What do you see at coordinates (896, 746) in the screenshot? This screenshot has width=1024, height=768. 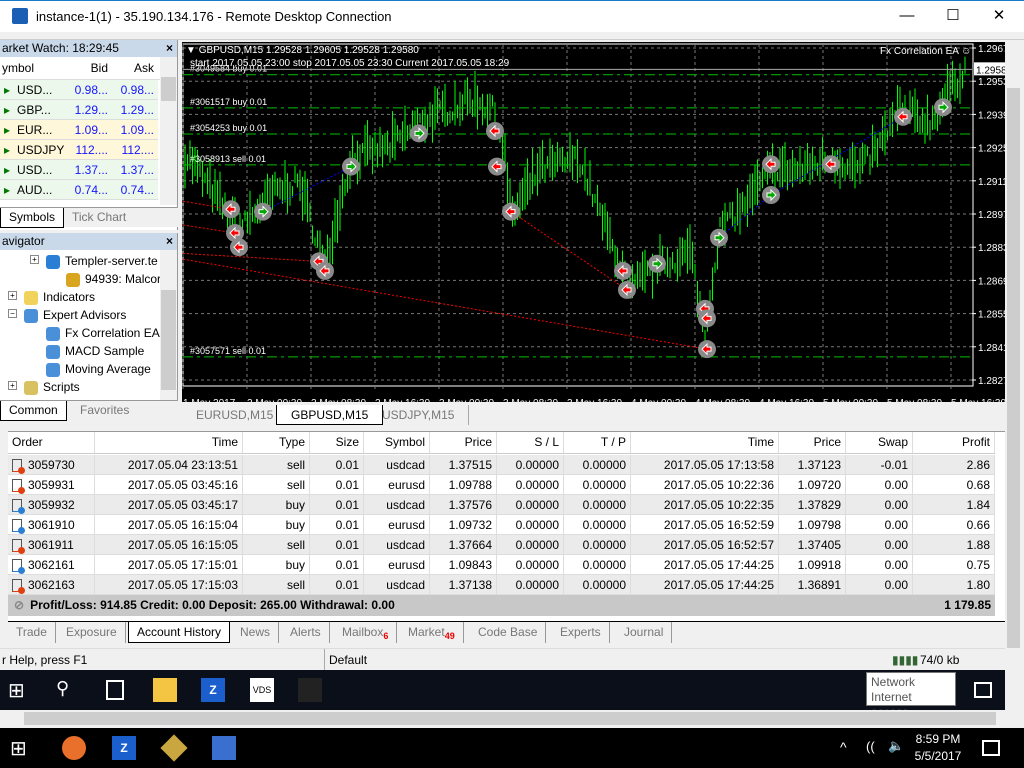 I see `volume-icon: 🔈` at bounding box center [896, 746].